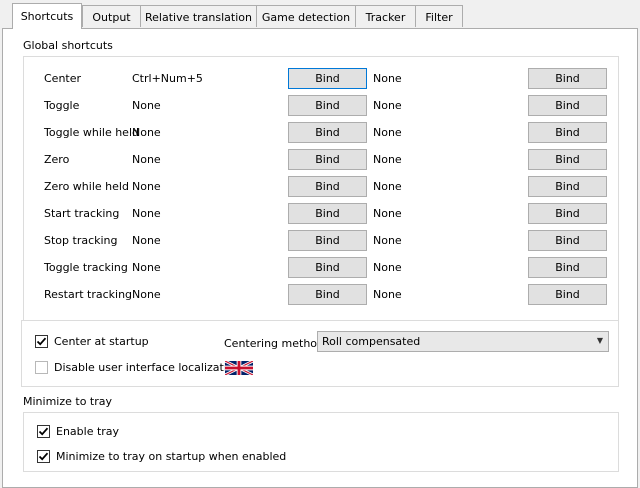  What do you see at coordinates (41, 367) in the screenshot?
I see `disable-localization-checkbox` at bounding box center [41, 367].